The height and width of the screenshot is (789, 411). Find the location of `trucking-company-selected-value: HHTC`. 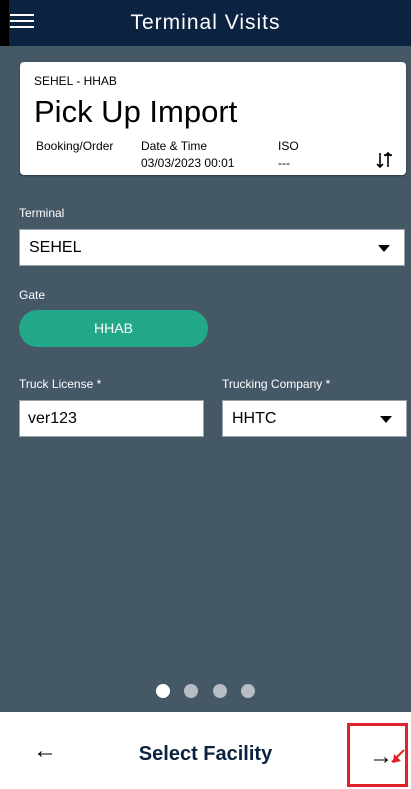

trucking-company-selected-value: HHTC is located at coordinates (254, 418).